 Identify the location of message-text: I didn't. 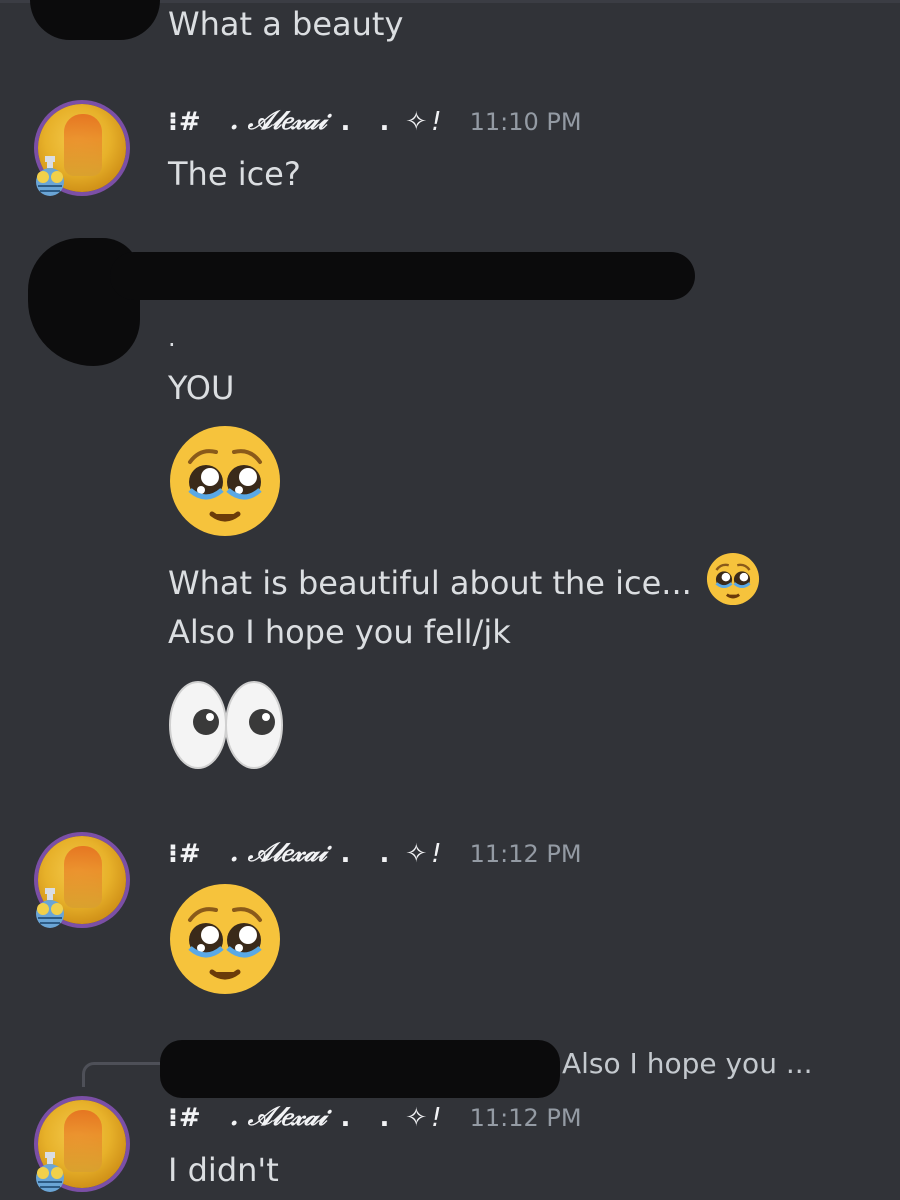
(223, 1170).